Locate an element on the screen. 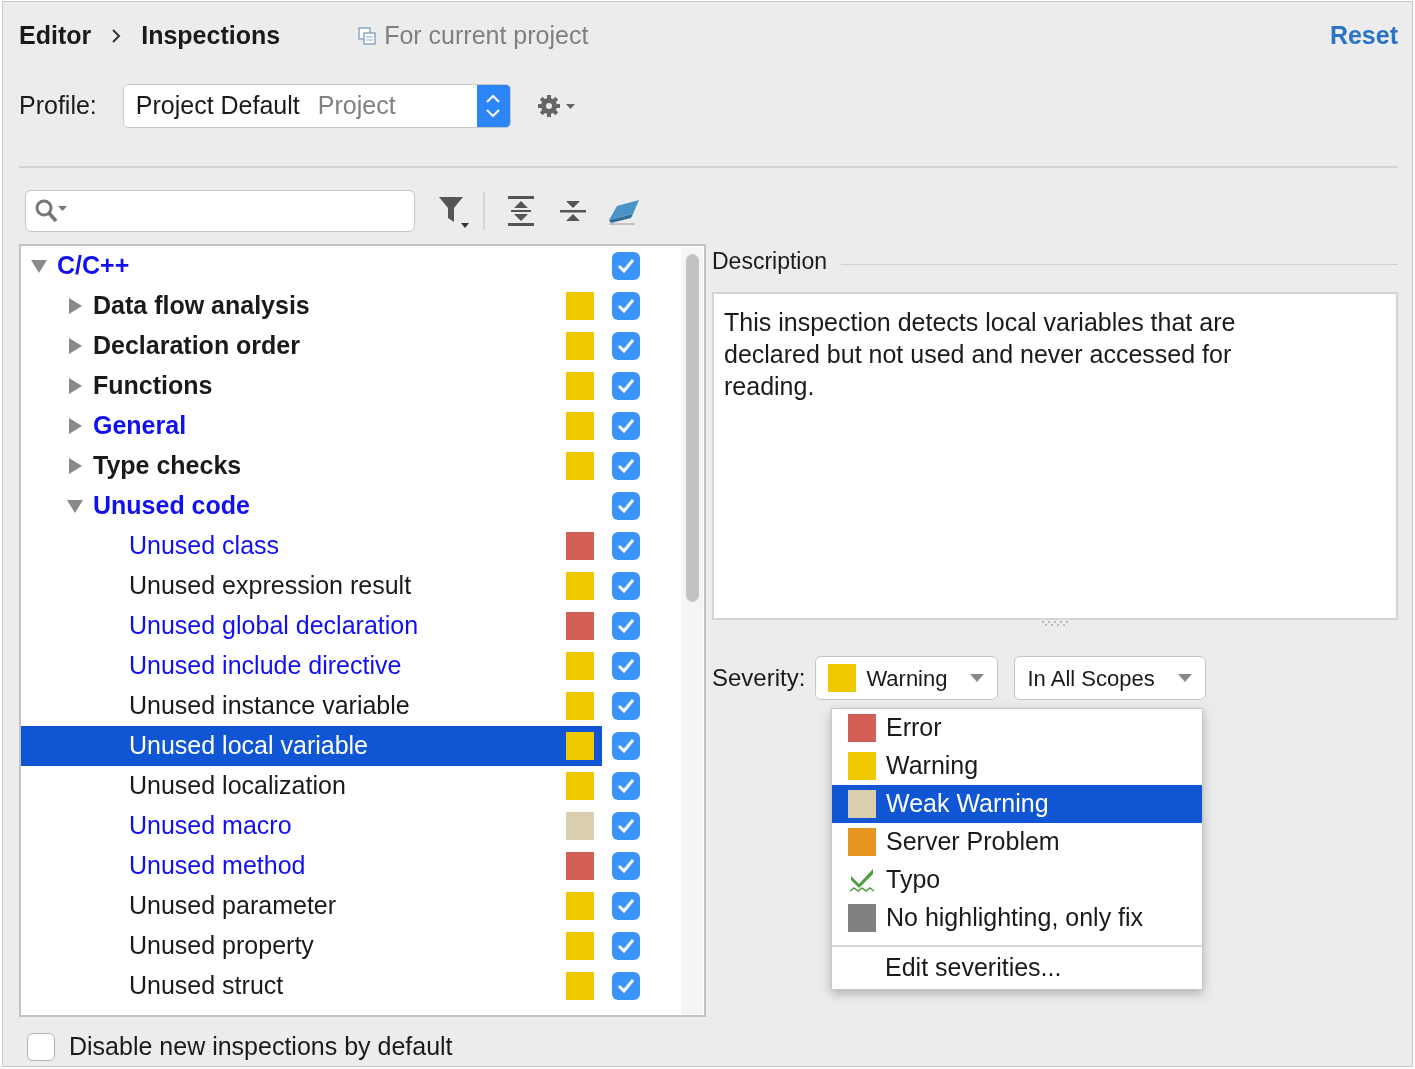 The height and width of the screenshot is (1069, 1415). breadcrumb-item: Inspections is located at coordinates (211, 36).